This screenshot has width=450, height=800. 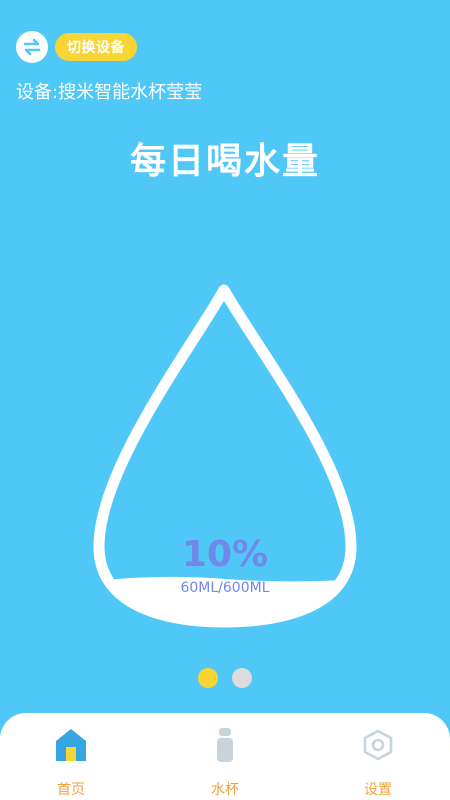 I want to click on tab-home-label: 首页, so click(x=71, y=790).